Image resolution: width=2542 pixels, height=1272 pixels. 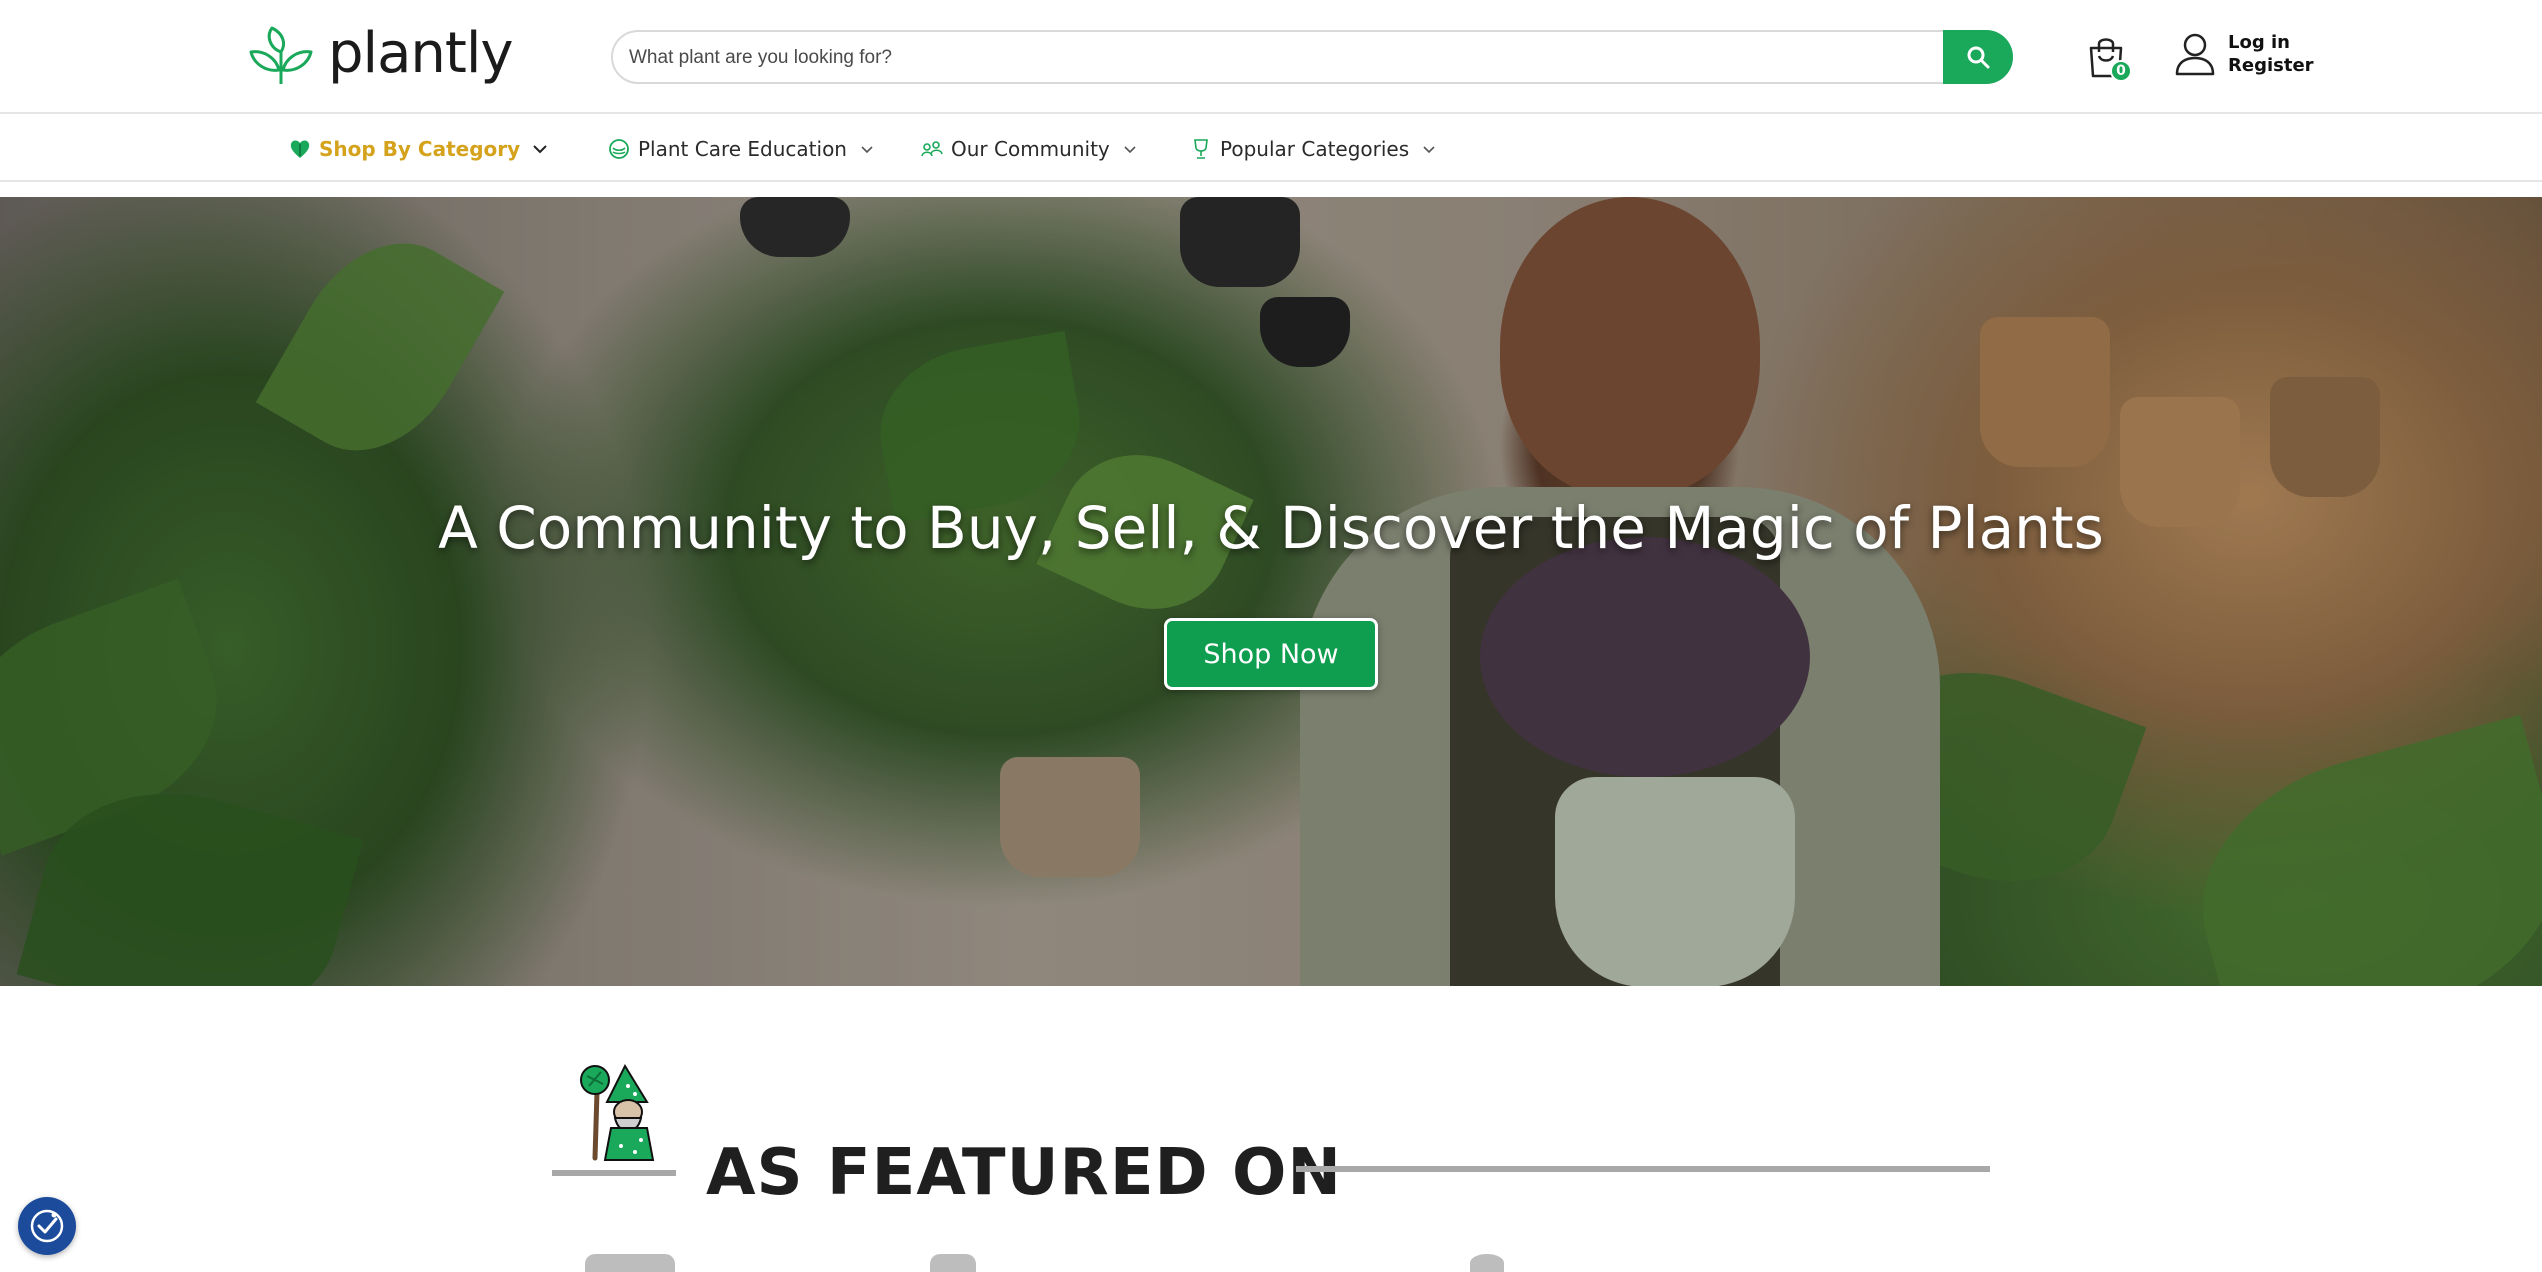 I want to click on site-header: plantly 0 Log in Register, so click(x=1271, y=57).